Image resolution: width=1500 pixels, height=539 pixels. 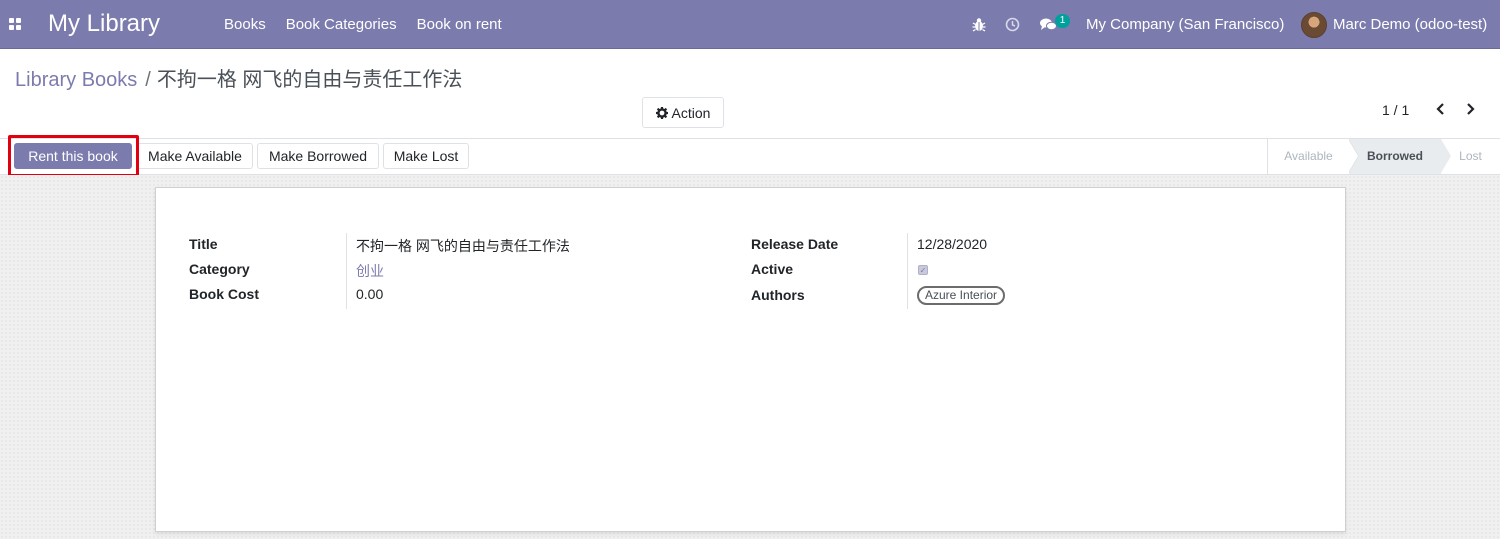 What do you see at coordinates (369, 294) in the screenshot?
I see `book-cost-value: 0.00` at bounding box center [369, 294].